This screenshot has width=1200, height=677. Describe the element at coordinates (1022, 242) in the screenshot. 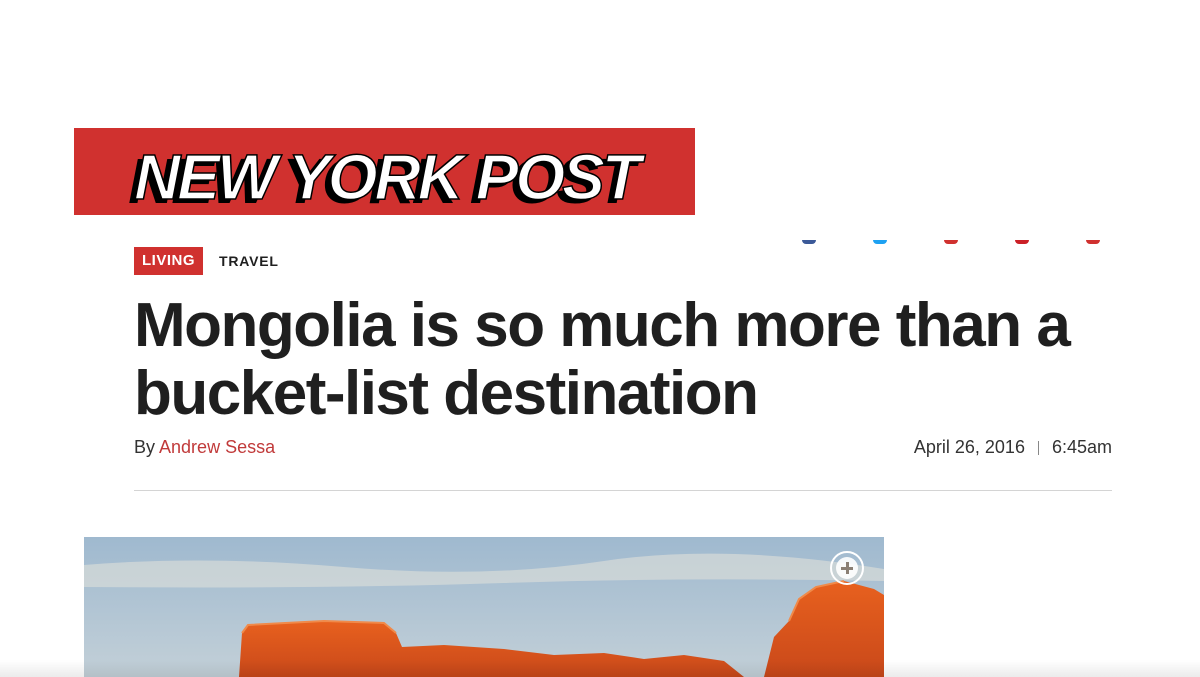

I see `pinterest-icon` at that location.